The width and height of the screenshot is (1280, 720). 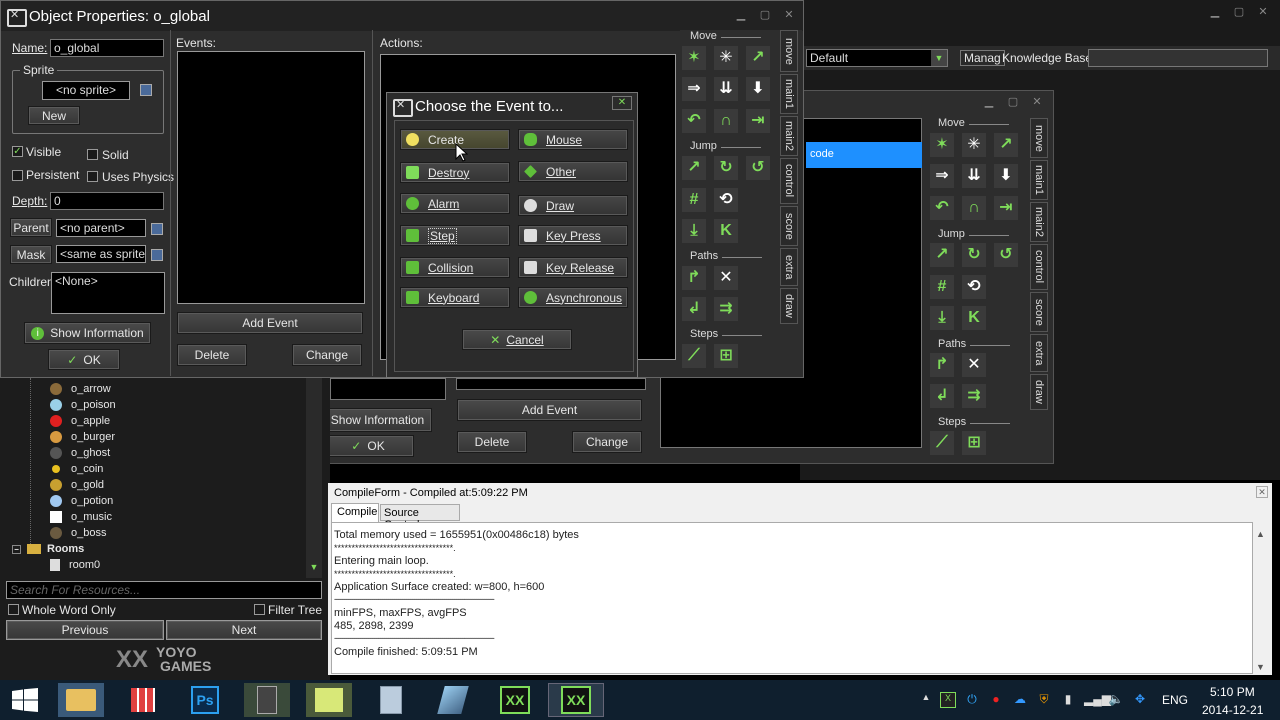 What do you see at coordinates (17, 151) in the screenshot?
I see `visible-checkbox: ✓` at bounding box center [17, 151].